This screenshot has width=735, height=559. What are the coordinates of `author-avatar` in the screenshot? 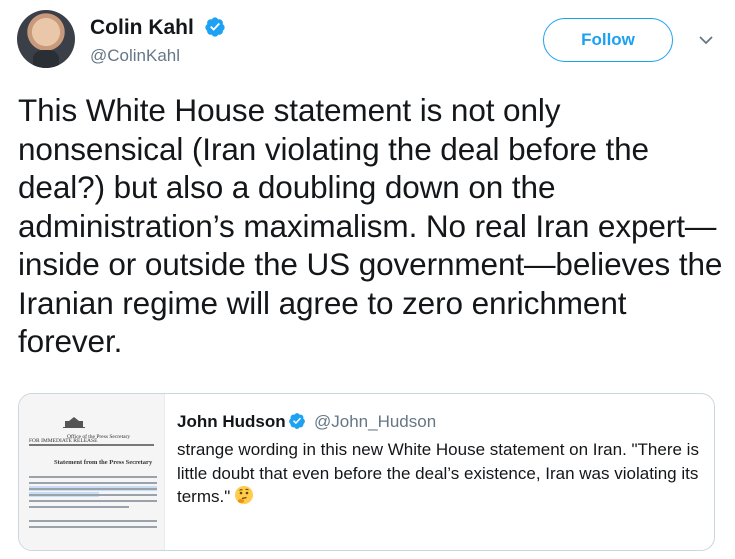 It's located at (46, 39).